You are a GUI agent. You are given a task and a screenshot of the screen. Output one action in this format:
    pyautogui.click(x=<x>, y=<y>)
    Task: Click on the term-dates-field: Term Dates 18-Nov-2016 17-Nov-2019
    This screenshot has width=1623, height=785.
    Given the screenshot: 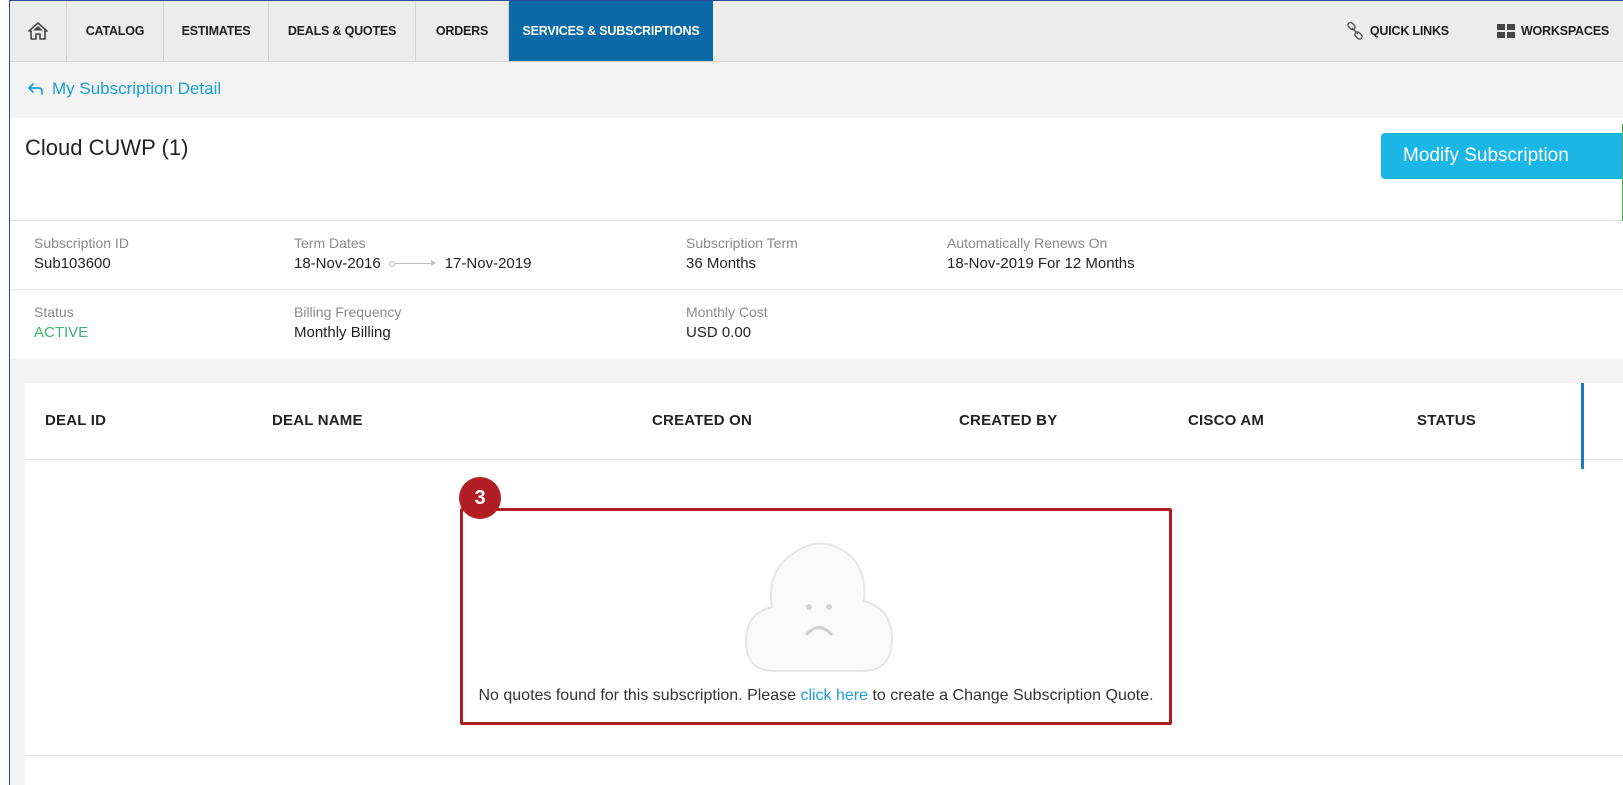 What is the action you would take?
    pyautogui.click(x=412, y=253)
    